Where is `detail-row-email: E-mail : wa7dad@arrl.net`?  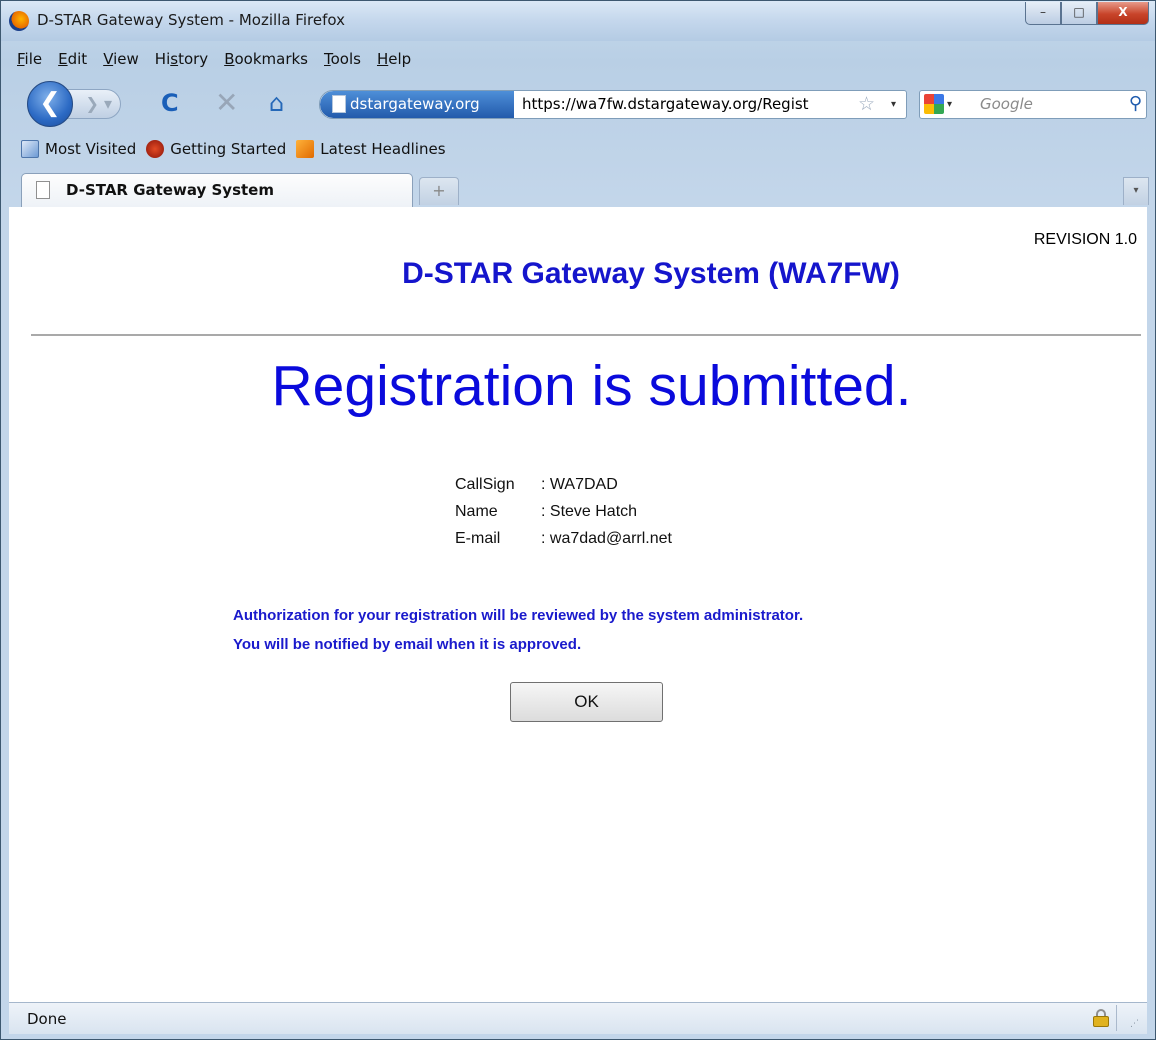 detail-row-email: E-mail : wa7dad@arrl.net is located at coordinates (563, 538).